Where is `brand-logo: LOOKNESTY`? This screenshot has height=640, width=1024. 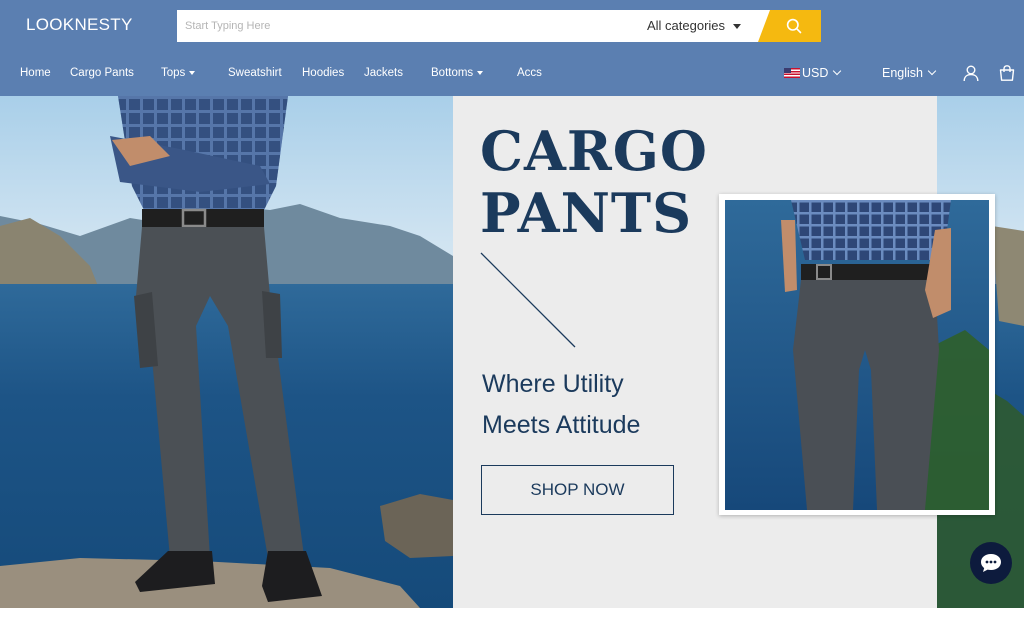 brand-logo: LOOKNESTY is located at coordinates (79, 25).